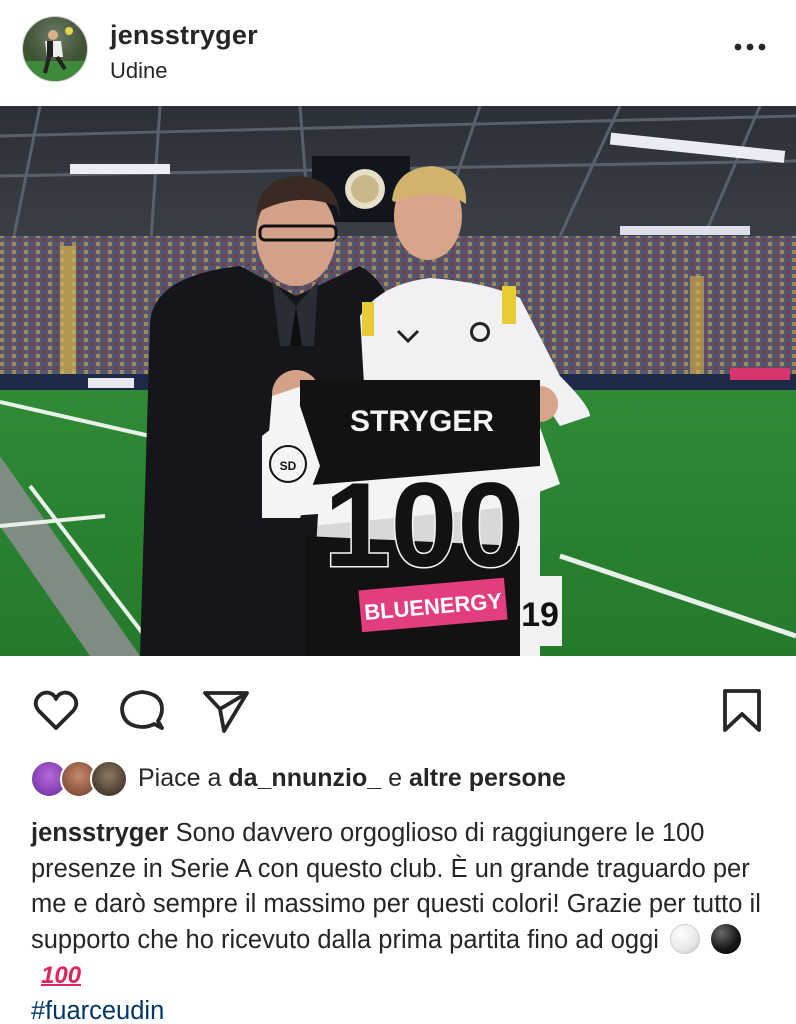  Describe the element at coordinates (288, 466) in the screenshot. I see `svg-text: SD` at that location.